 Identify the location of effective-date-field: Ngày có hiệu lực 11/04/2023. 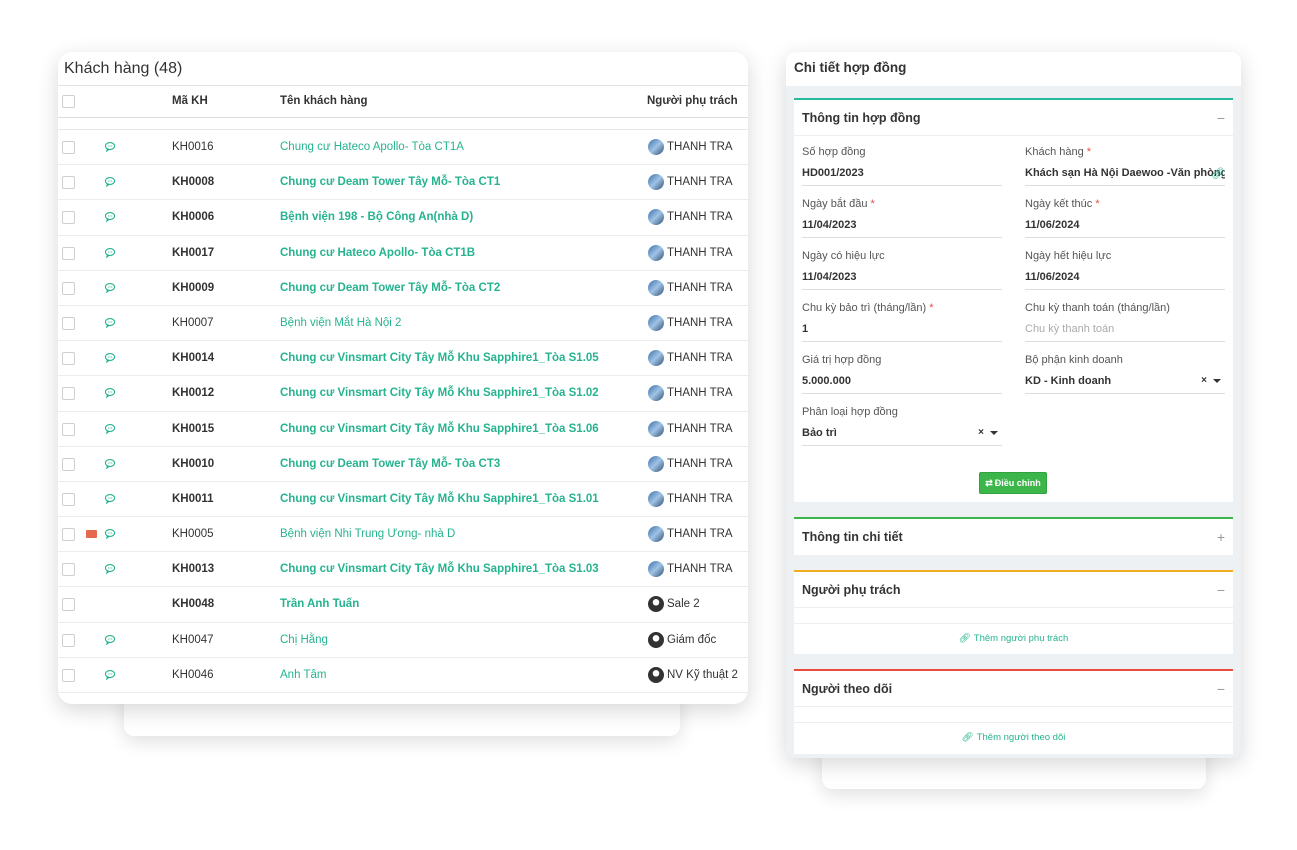
(902, 270).